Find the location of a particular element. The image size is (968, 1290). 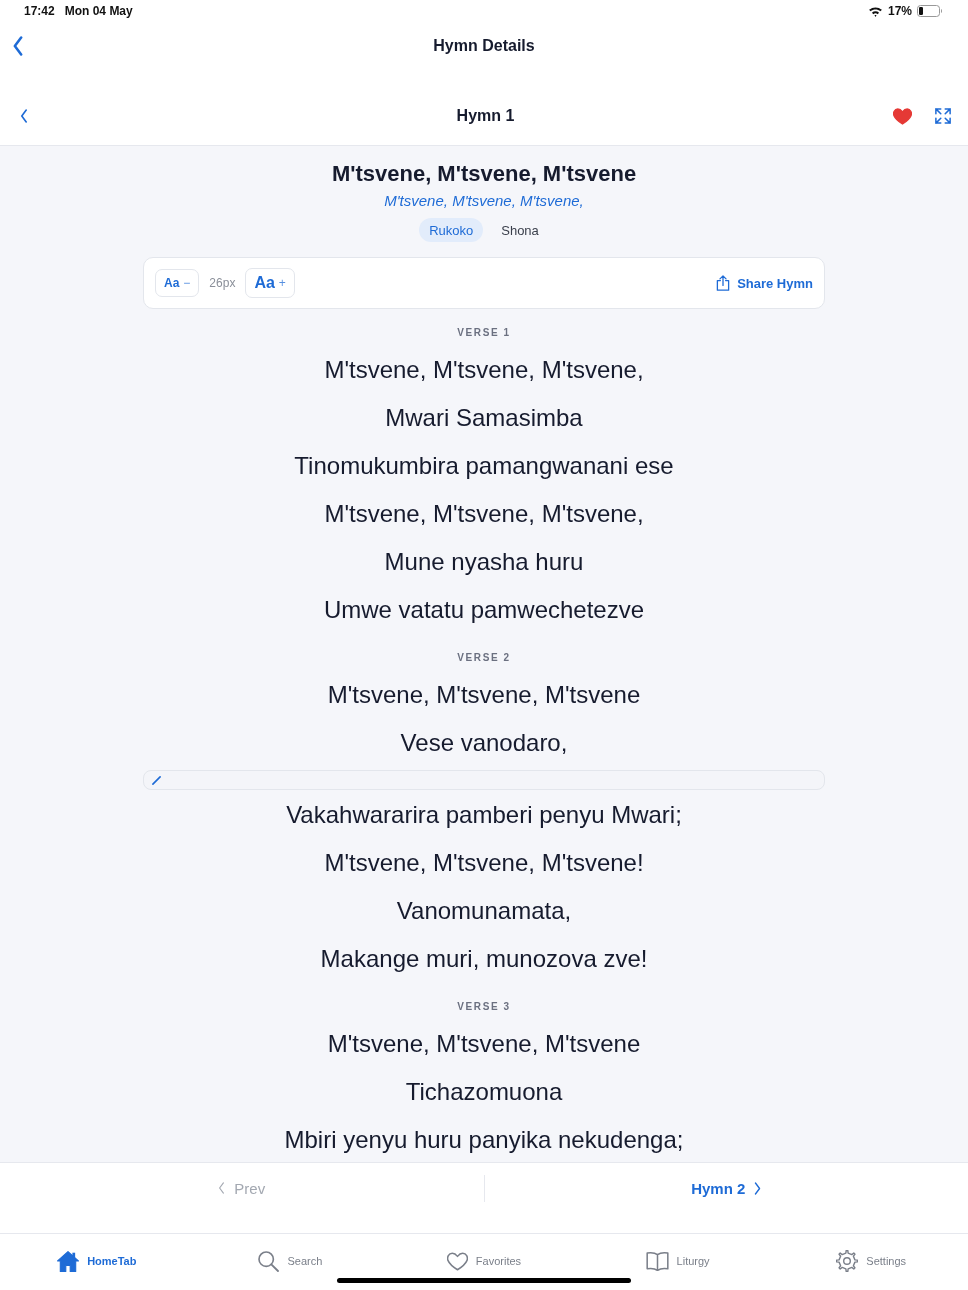

verse-label: VERSE 1 is located at coordinates (484, 333).